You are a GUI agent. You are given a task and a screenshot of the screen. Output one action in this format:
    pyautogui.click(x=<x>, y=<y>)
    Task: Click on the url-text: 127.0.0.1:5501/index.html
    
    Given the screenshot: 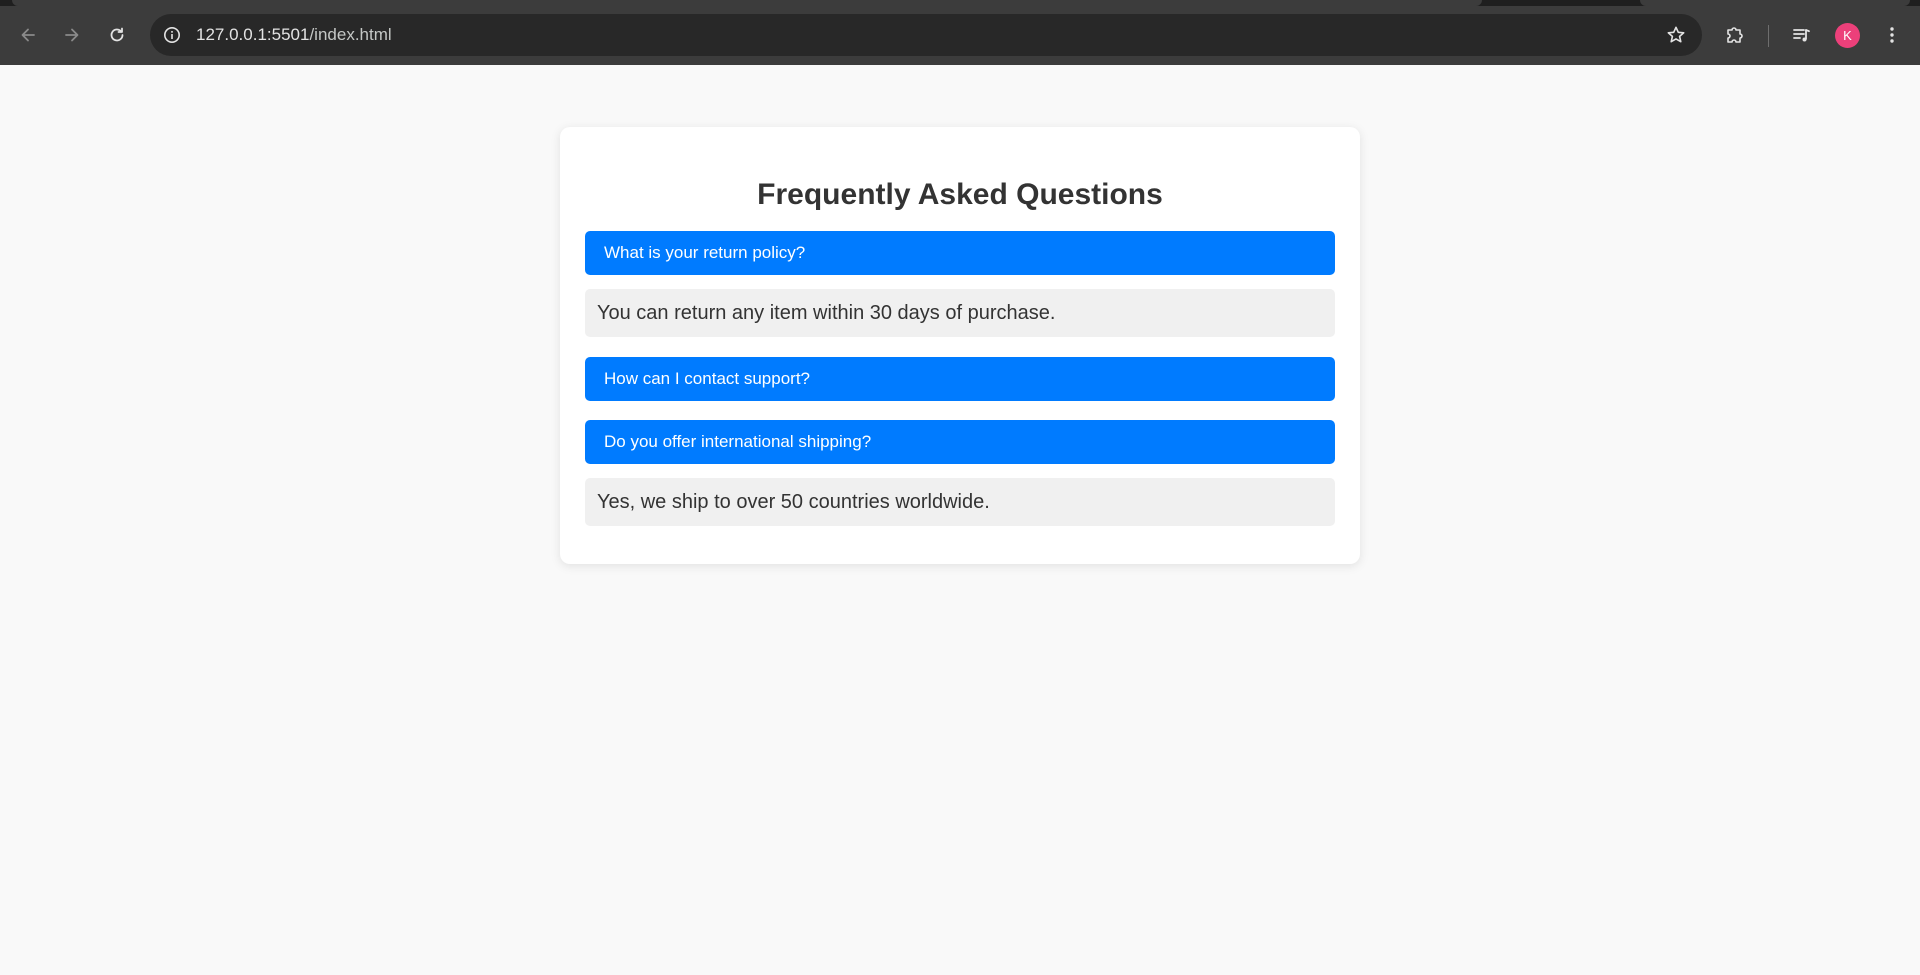 What is the action you would take?
    pyautogui.click(x=294, y=35)
    